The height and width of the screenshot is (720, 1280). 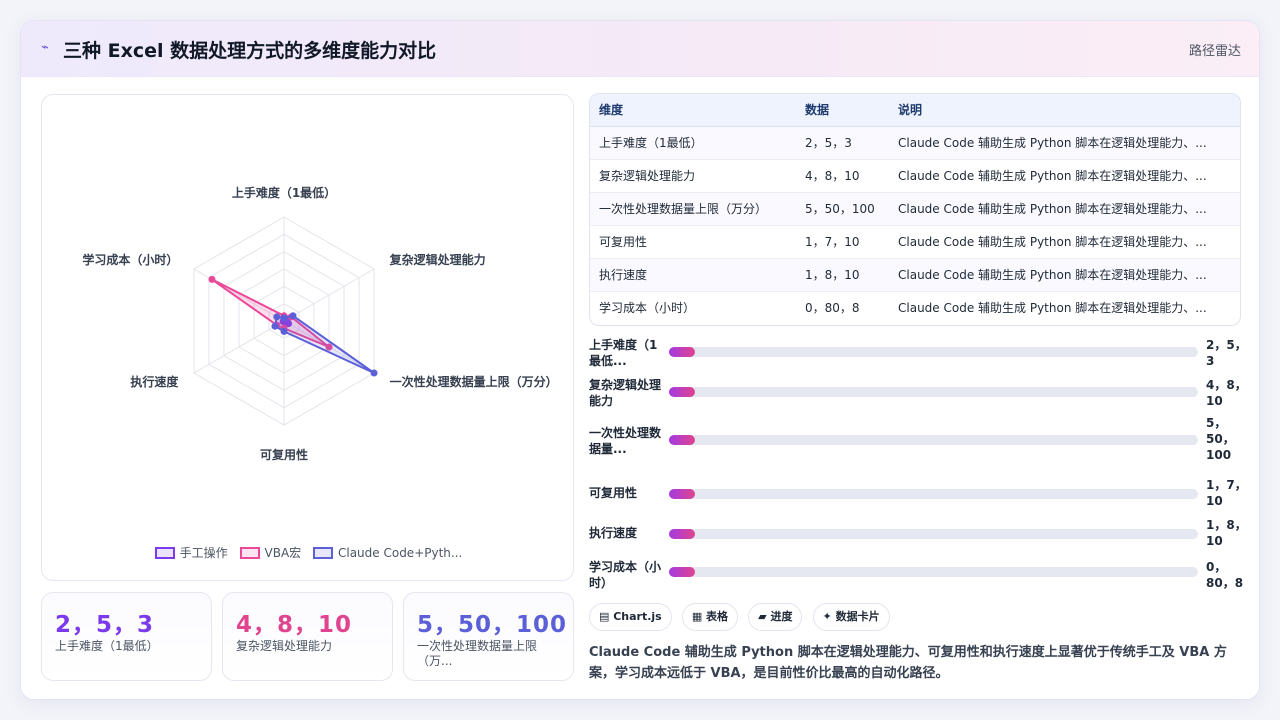 I want to click on progress-label: 可复用性, so click(x=613, y=493).